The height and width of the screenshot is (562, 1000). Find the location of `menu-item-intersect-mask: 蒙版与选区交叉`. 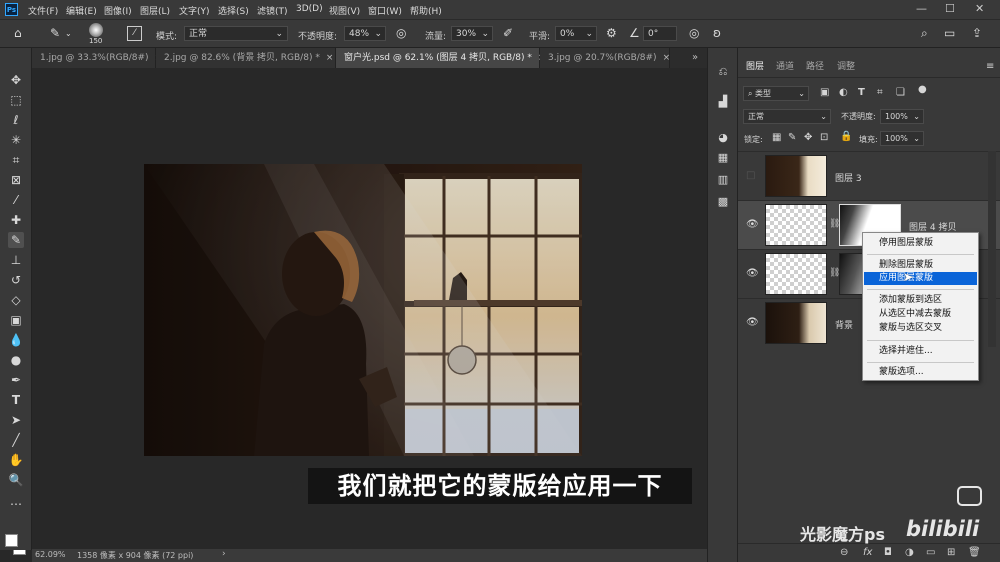

menu-item-intersect-mask: 蒙版与选区交叉 is located at coordinates (920, 328).